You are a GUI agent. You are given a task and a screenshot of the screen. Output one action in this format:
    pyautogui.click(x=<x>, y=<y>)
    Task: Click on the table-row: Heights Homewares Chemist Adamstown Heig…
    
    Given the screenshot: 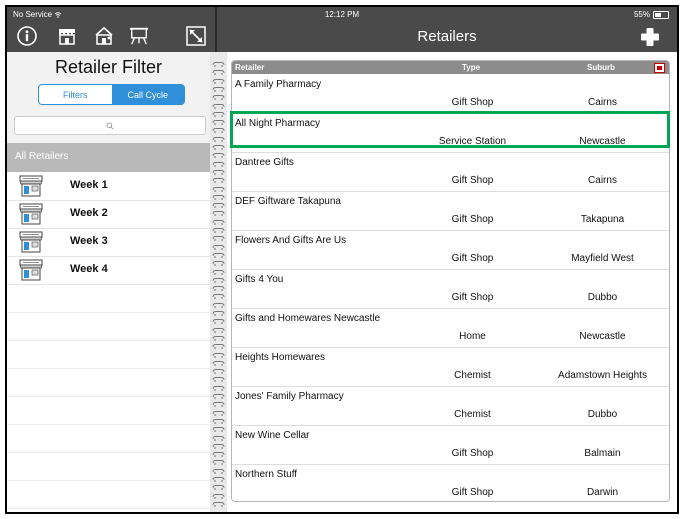 What is the action you would take?
    pyautogui.click(x=450, y=367)
    